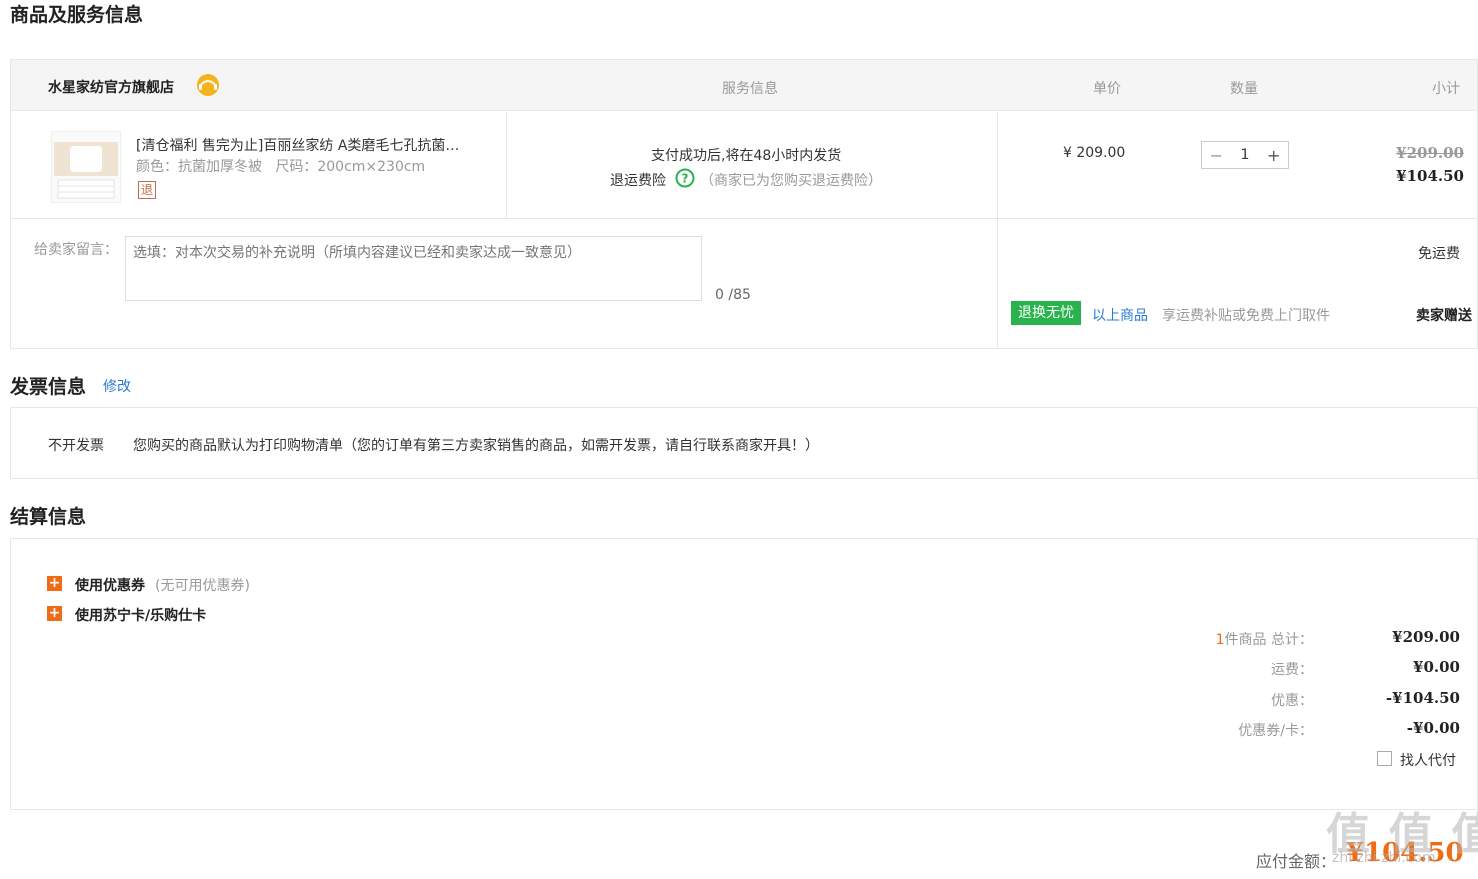 The width and height of the screenshot is (1478, 879). Describe the element at coordinates (1292, 670) in the screenshot. I see `freight-label: 运费：` at that location.